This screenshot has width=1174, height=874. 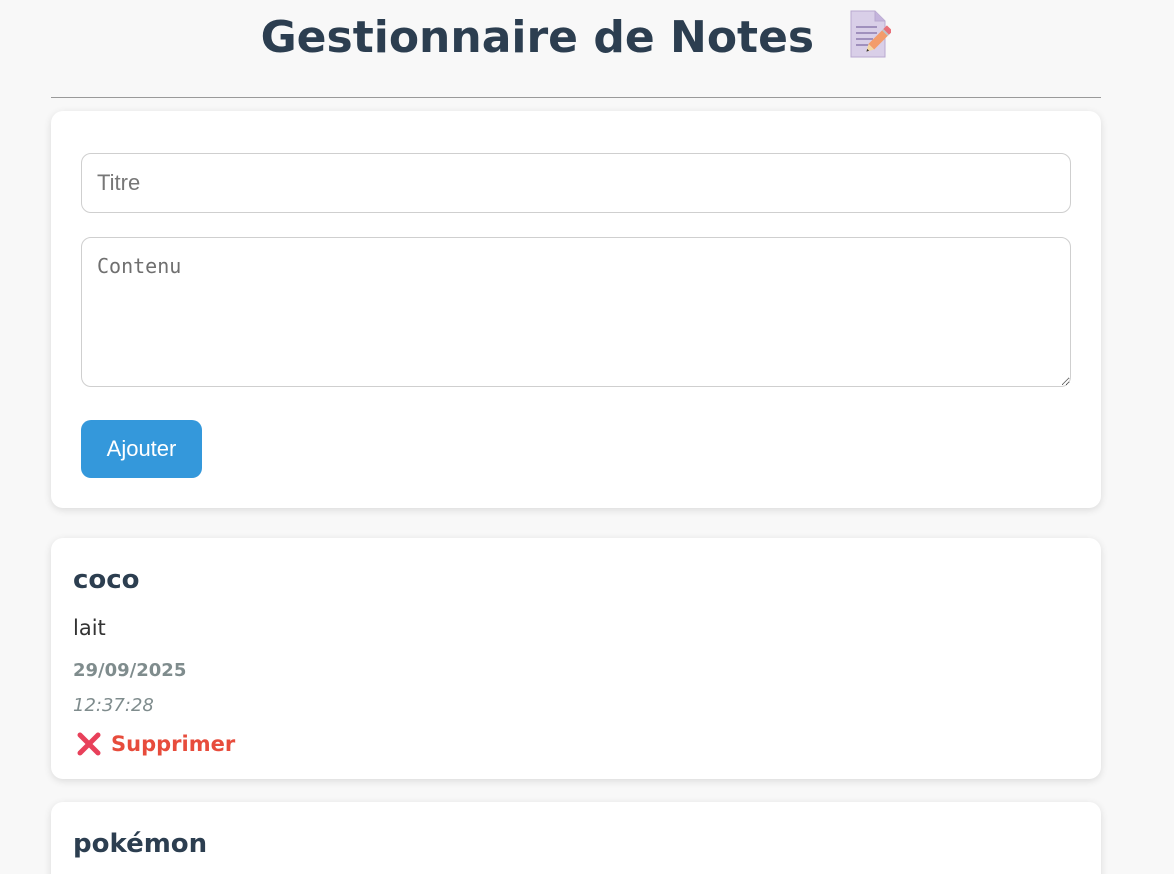 What do you see at coordinates (537, 37) in the screenshot?
I see `page-title-text: Gestionnaire de Notes` at bounding box center [537, 37].